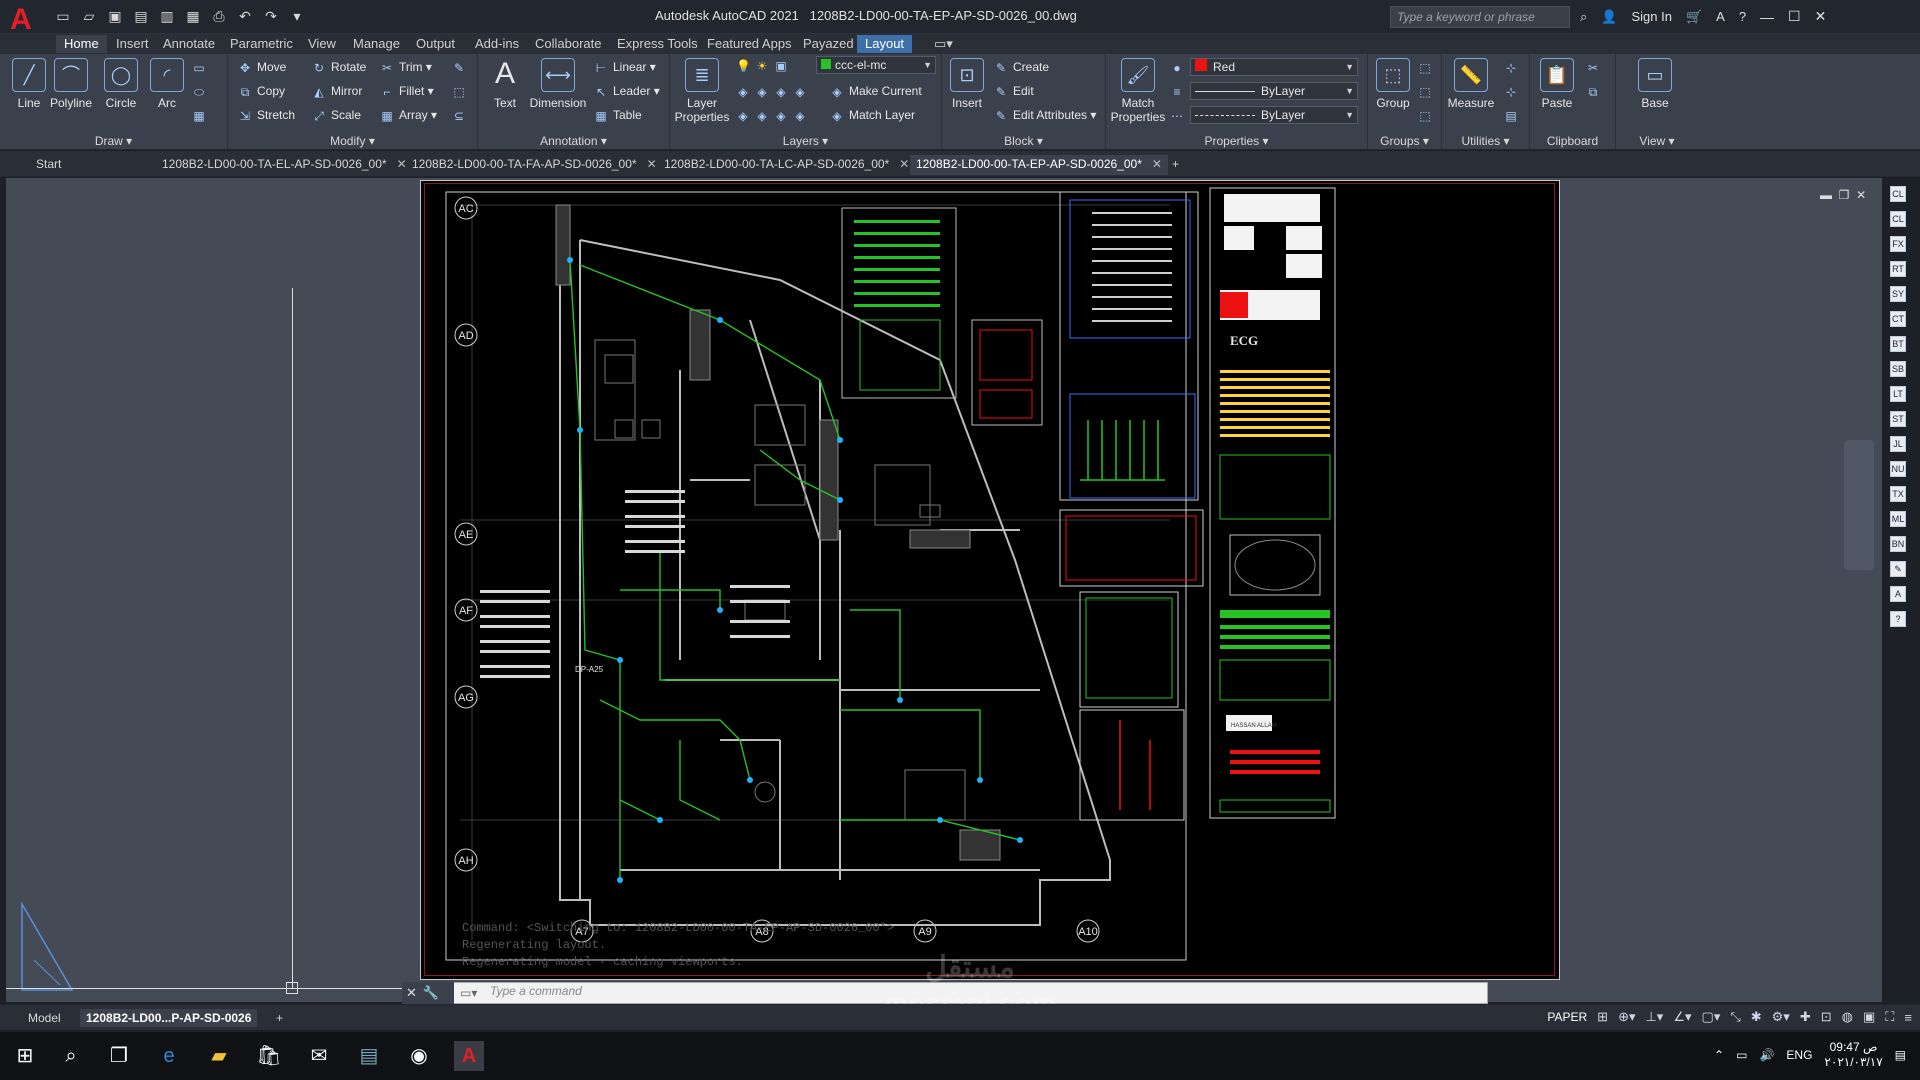 Image resolution: width=1920 pixels, height=1080 pixels. Describe the element at coordinates (337, 91) in the screenshot. I see `mirror-button: ◭ Mirror` at that location.